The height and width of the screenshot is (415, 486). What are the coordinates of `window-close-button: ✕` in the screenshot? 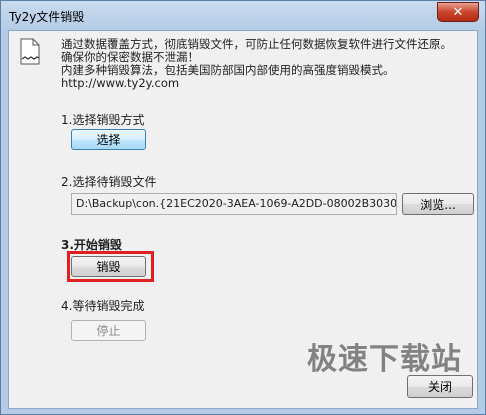 It's located at (458, 12).